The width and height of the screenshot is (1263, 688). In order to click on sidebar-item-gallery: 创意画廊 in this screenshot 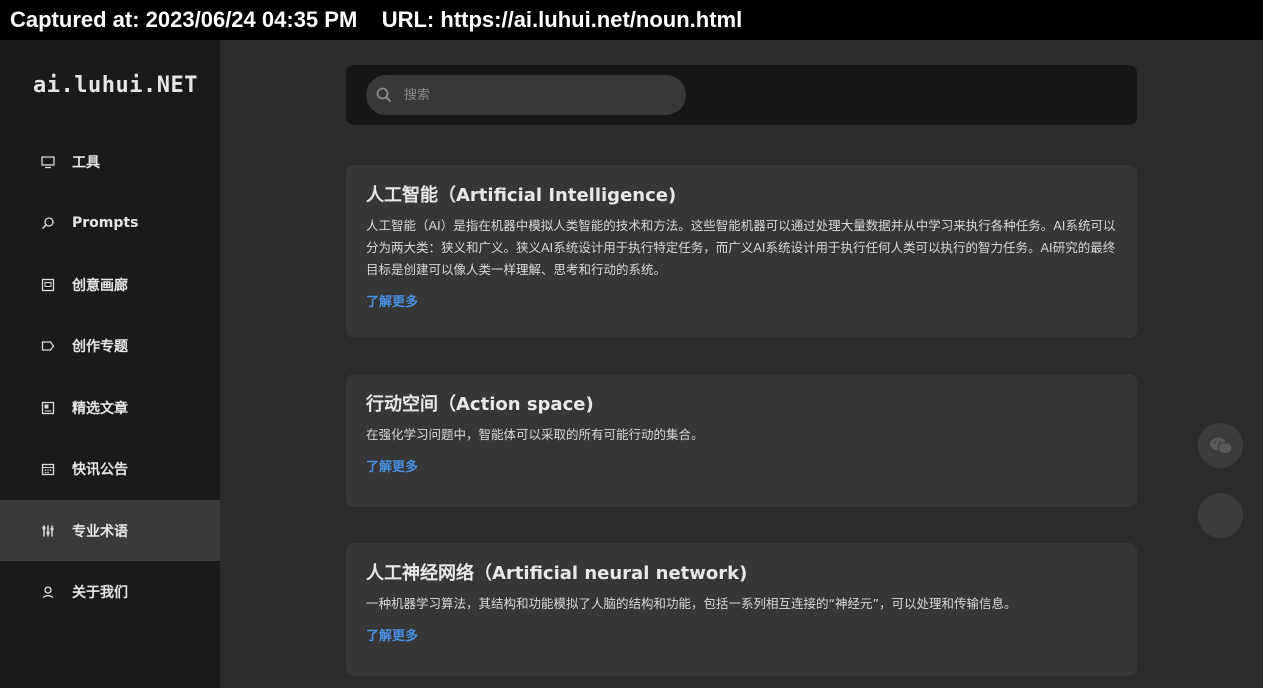, I will do `click(110, 284)`.